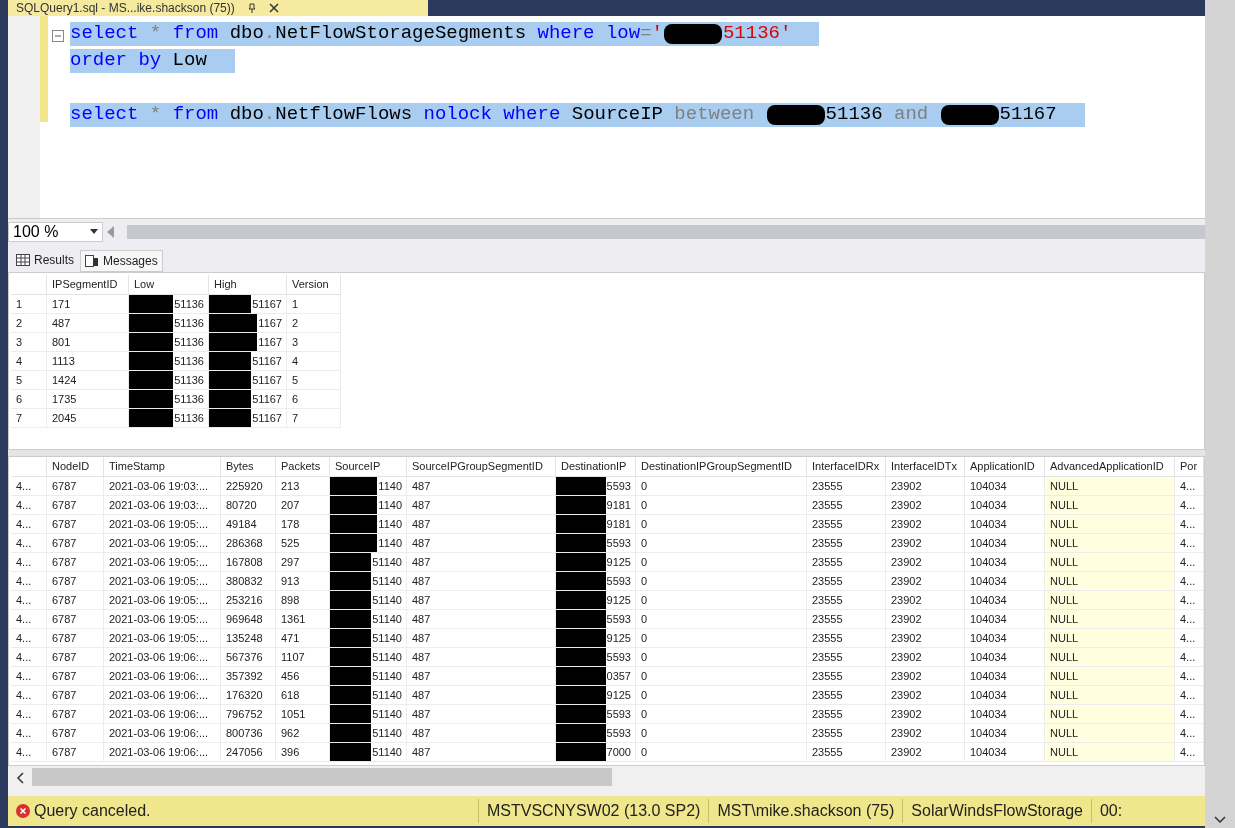 This screenshot has width=1235, height=828. I want to click on document-tab: SQLQuery1.sql - MS...ike.shackson (75)), so click(218, 8).